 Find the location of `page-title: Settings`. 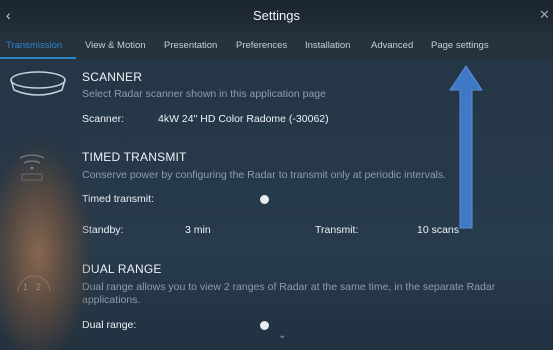

page-title: Settings is located at coordinates (276, 15).